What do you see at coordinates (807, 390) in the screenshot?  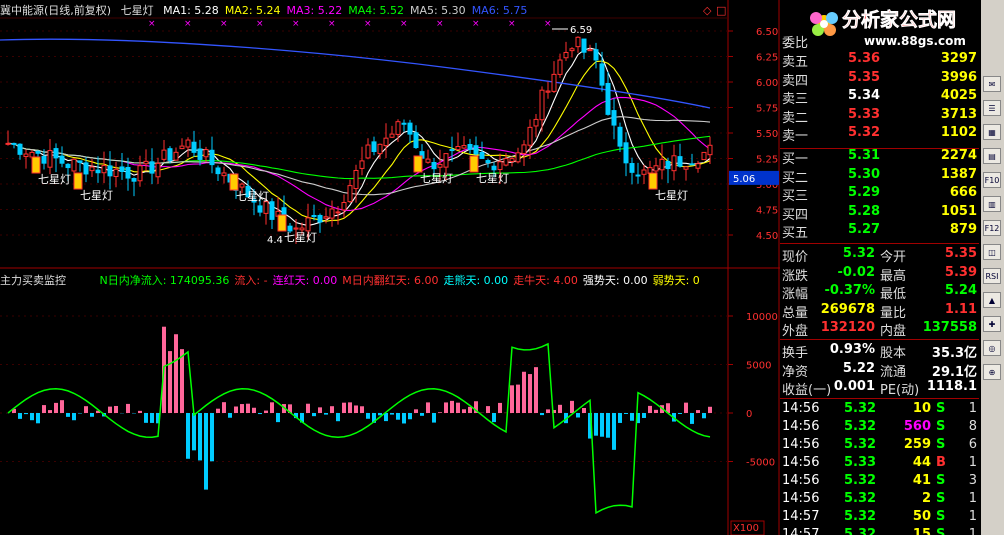 I see `quote-cell: 收益(一)` at bounding box center [807, 390].